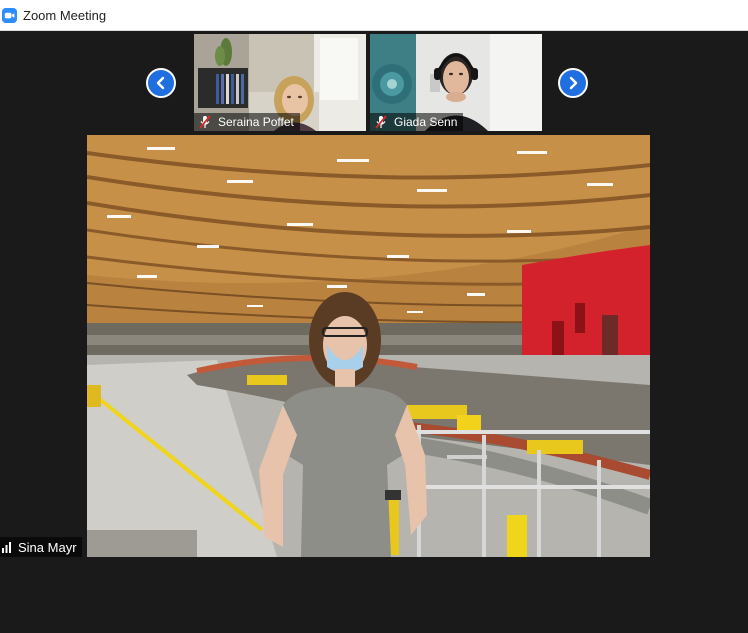  Describe the element at coordinates (456, 82) in the screenshot. I see `participant-video-tile: Giada Senn` at that location.